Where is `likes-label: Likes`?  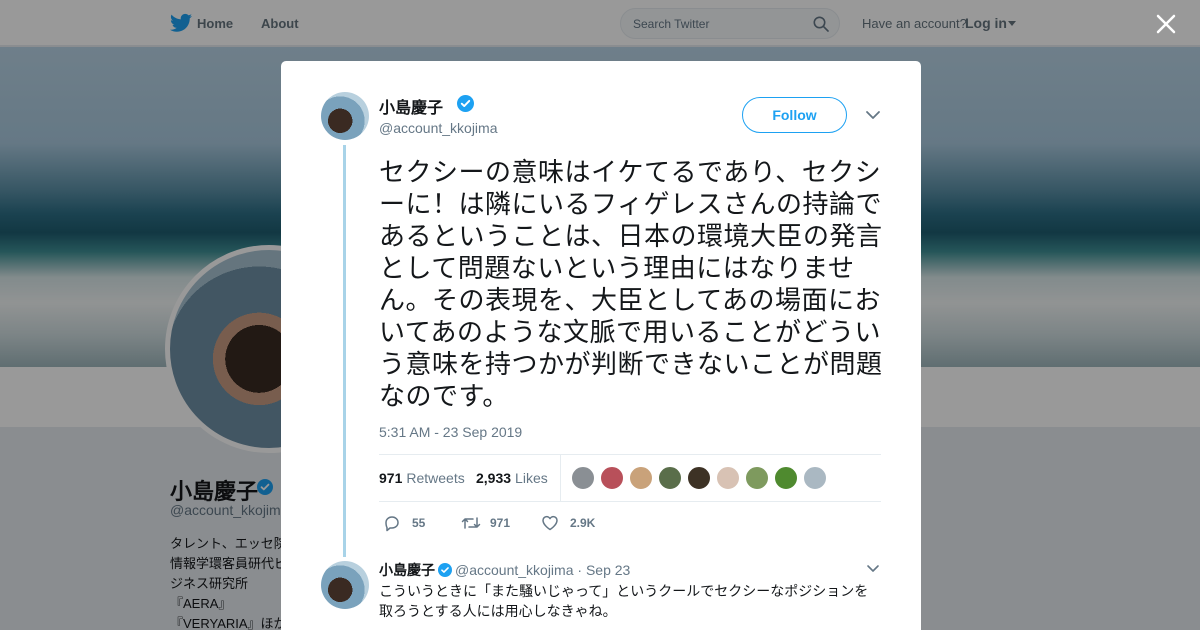
likes-label: Likes is located at coordinates (531, 478).